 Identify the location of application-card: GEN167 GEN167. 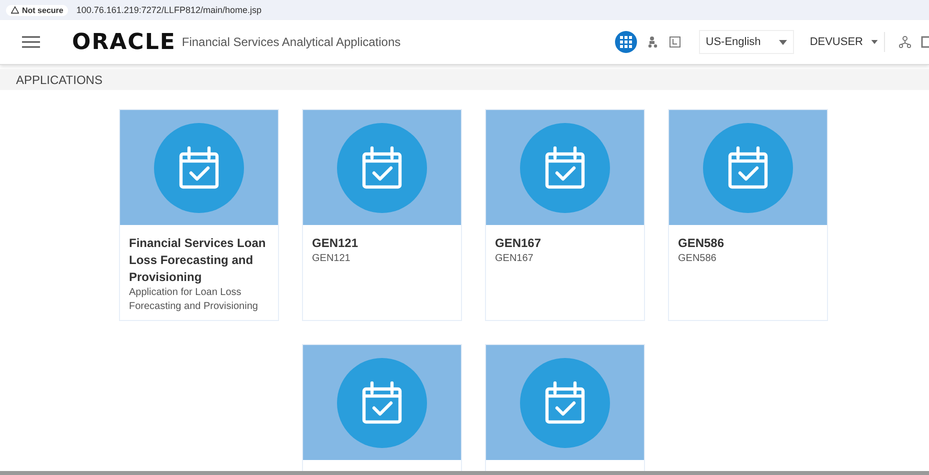
(565, 215).